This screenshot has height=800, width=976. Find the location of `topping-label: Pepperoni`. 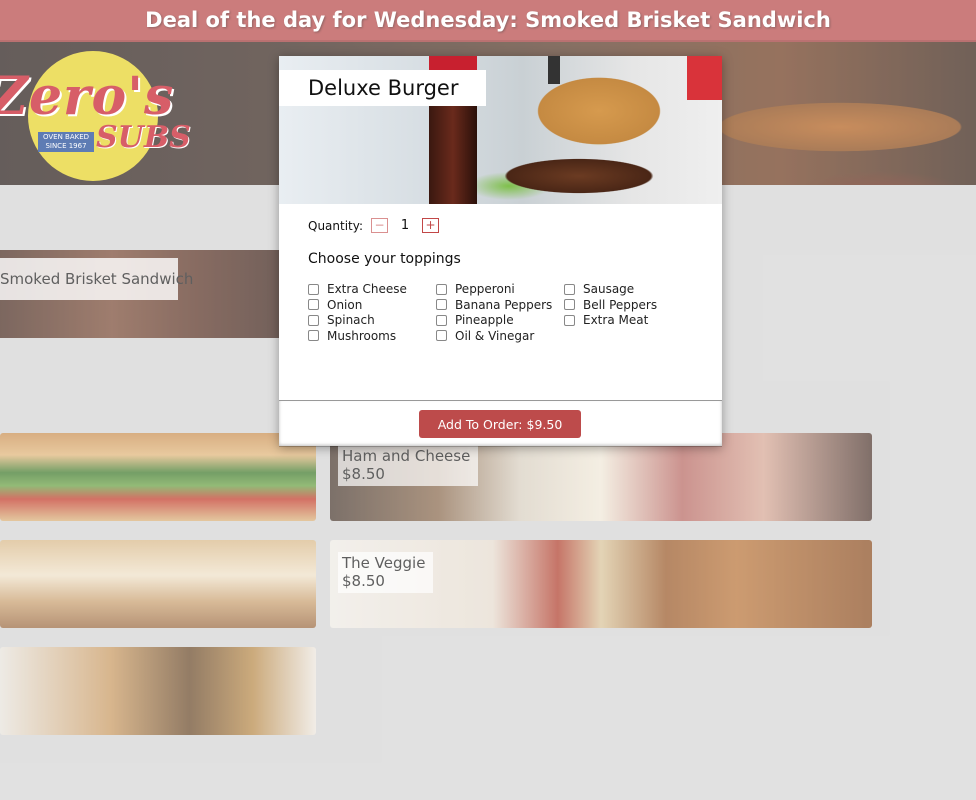

topping-label: Pepperoni is located at coordinates (485, 289).